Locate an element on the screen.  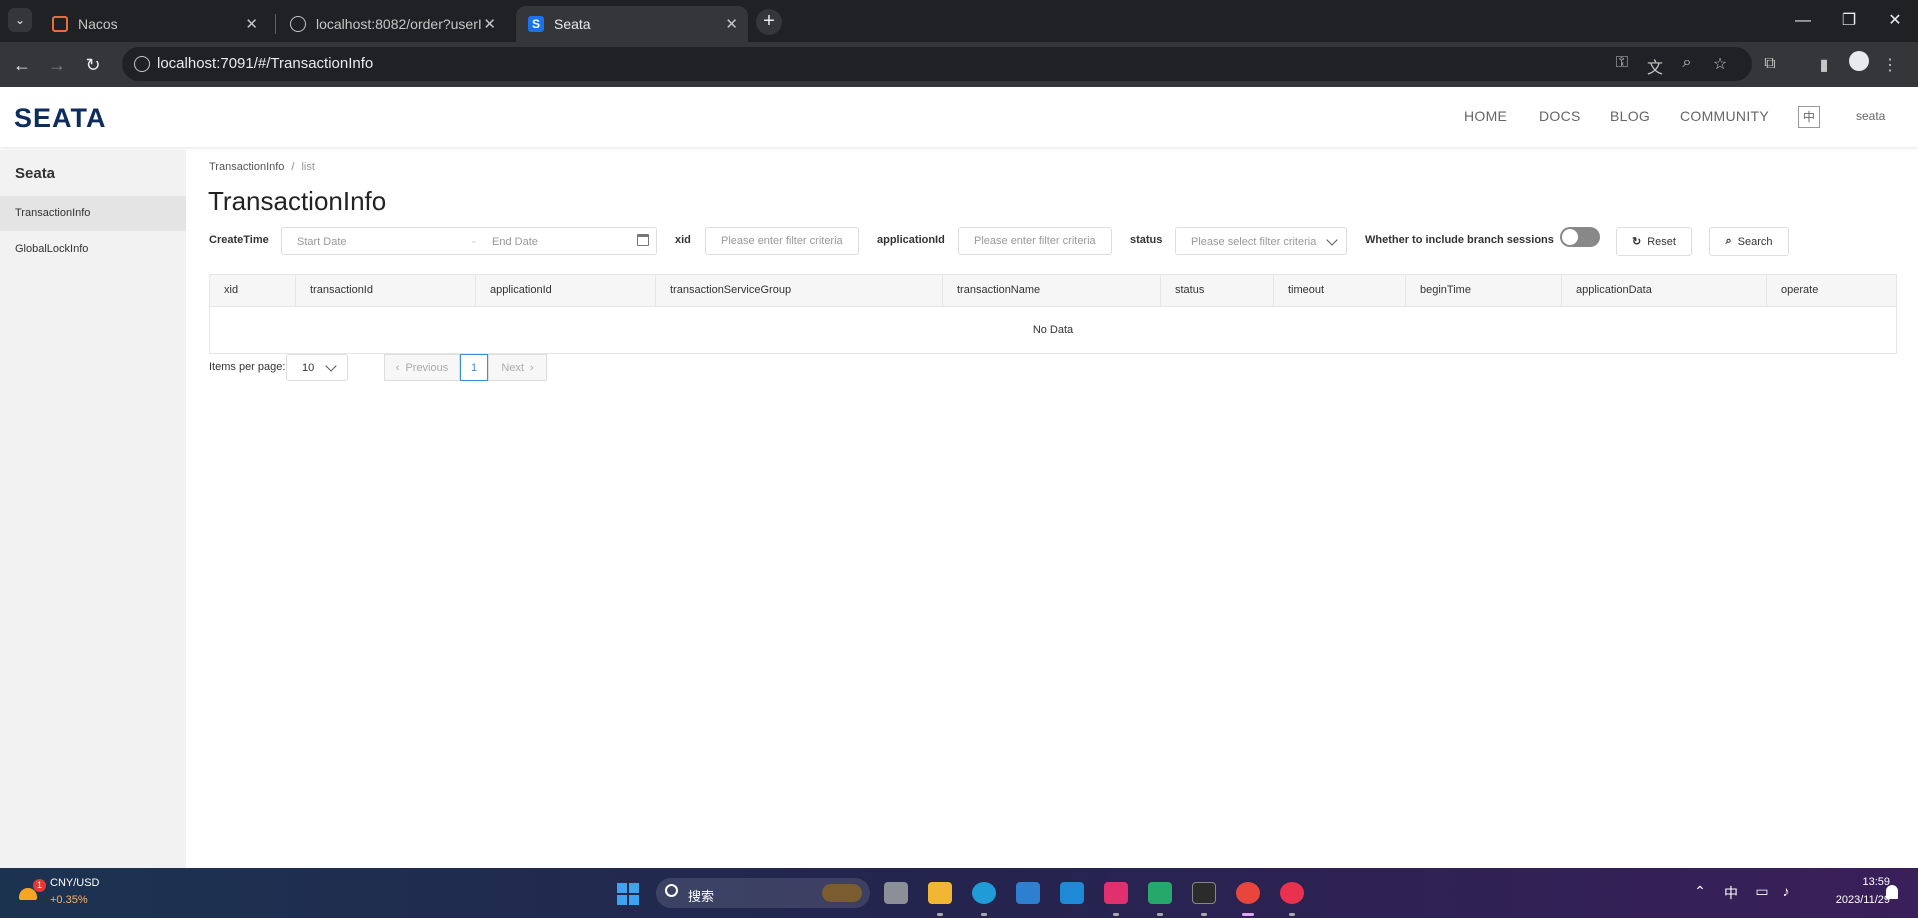
next-label: Next is located at coordinates (512, 367).